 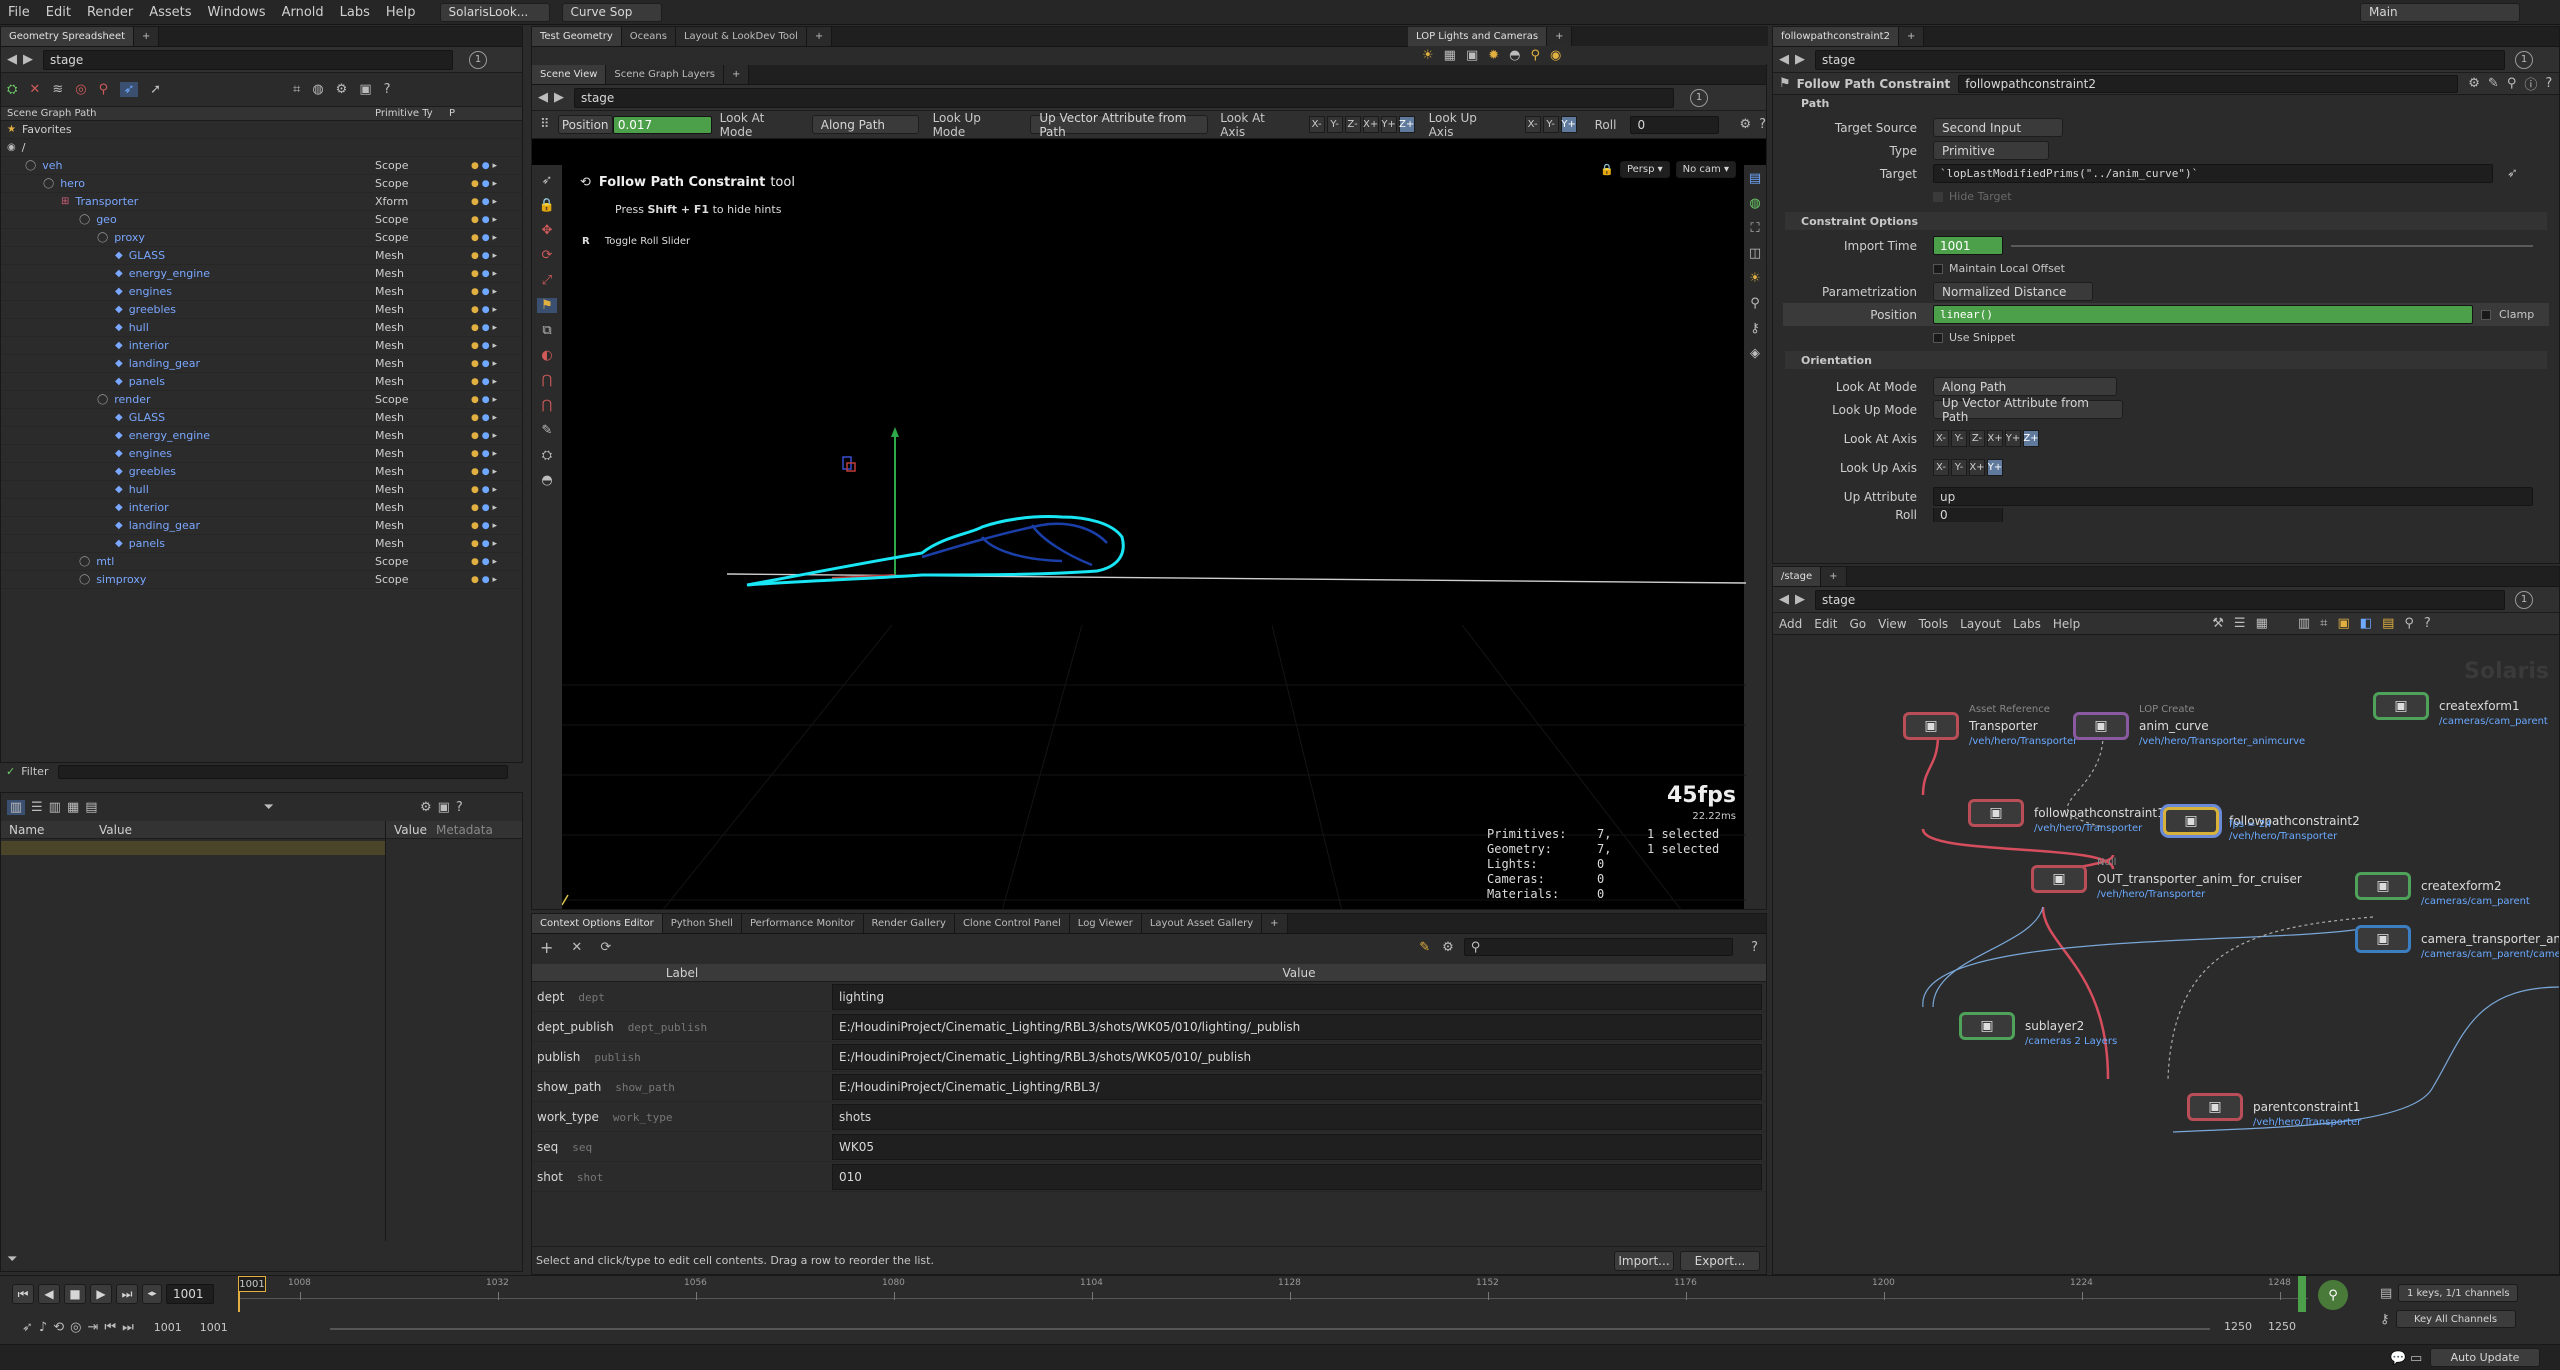 What do you see at coordinates (2272, 245) in the screenshot?
I see `import-time-slider` at bounding box center [2272, 245].